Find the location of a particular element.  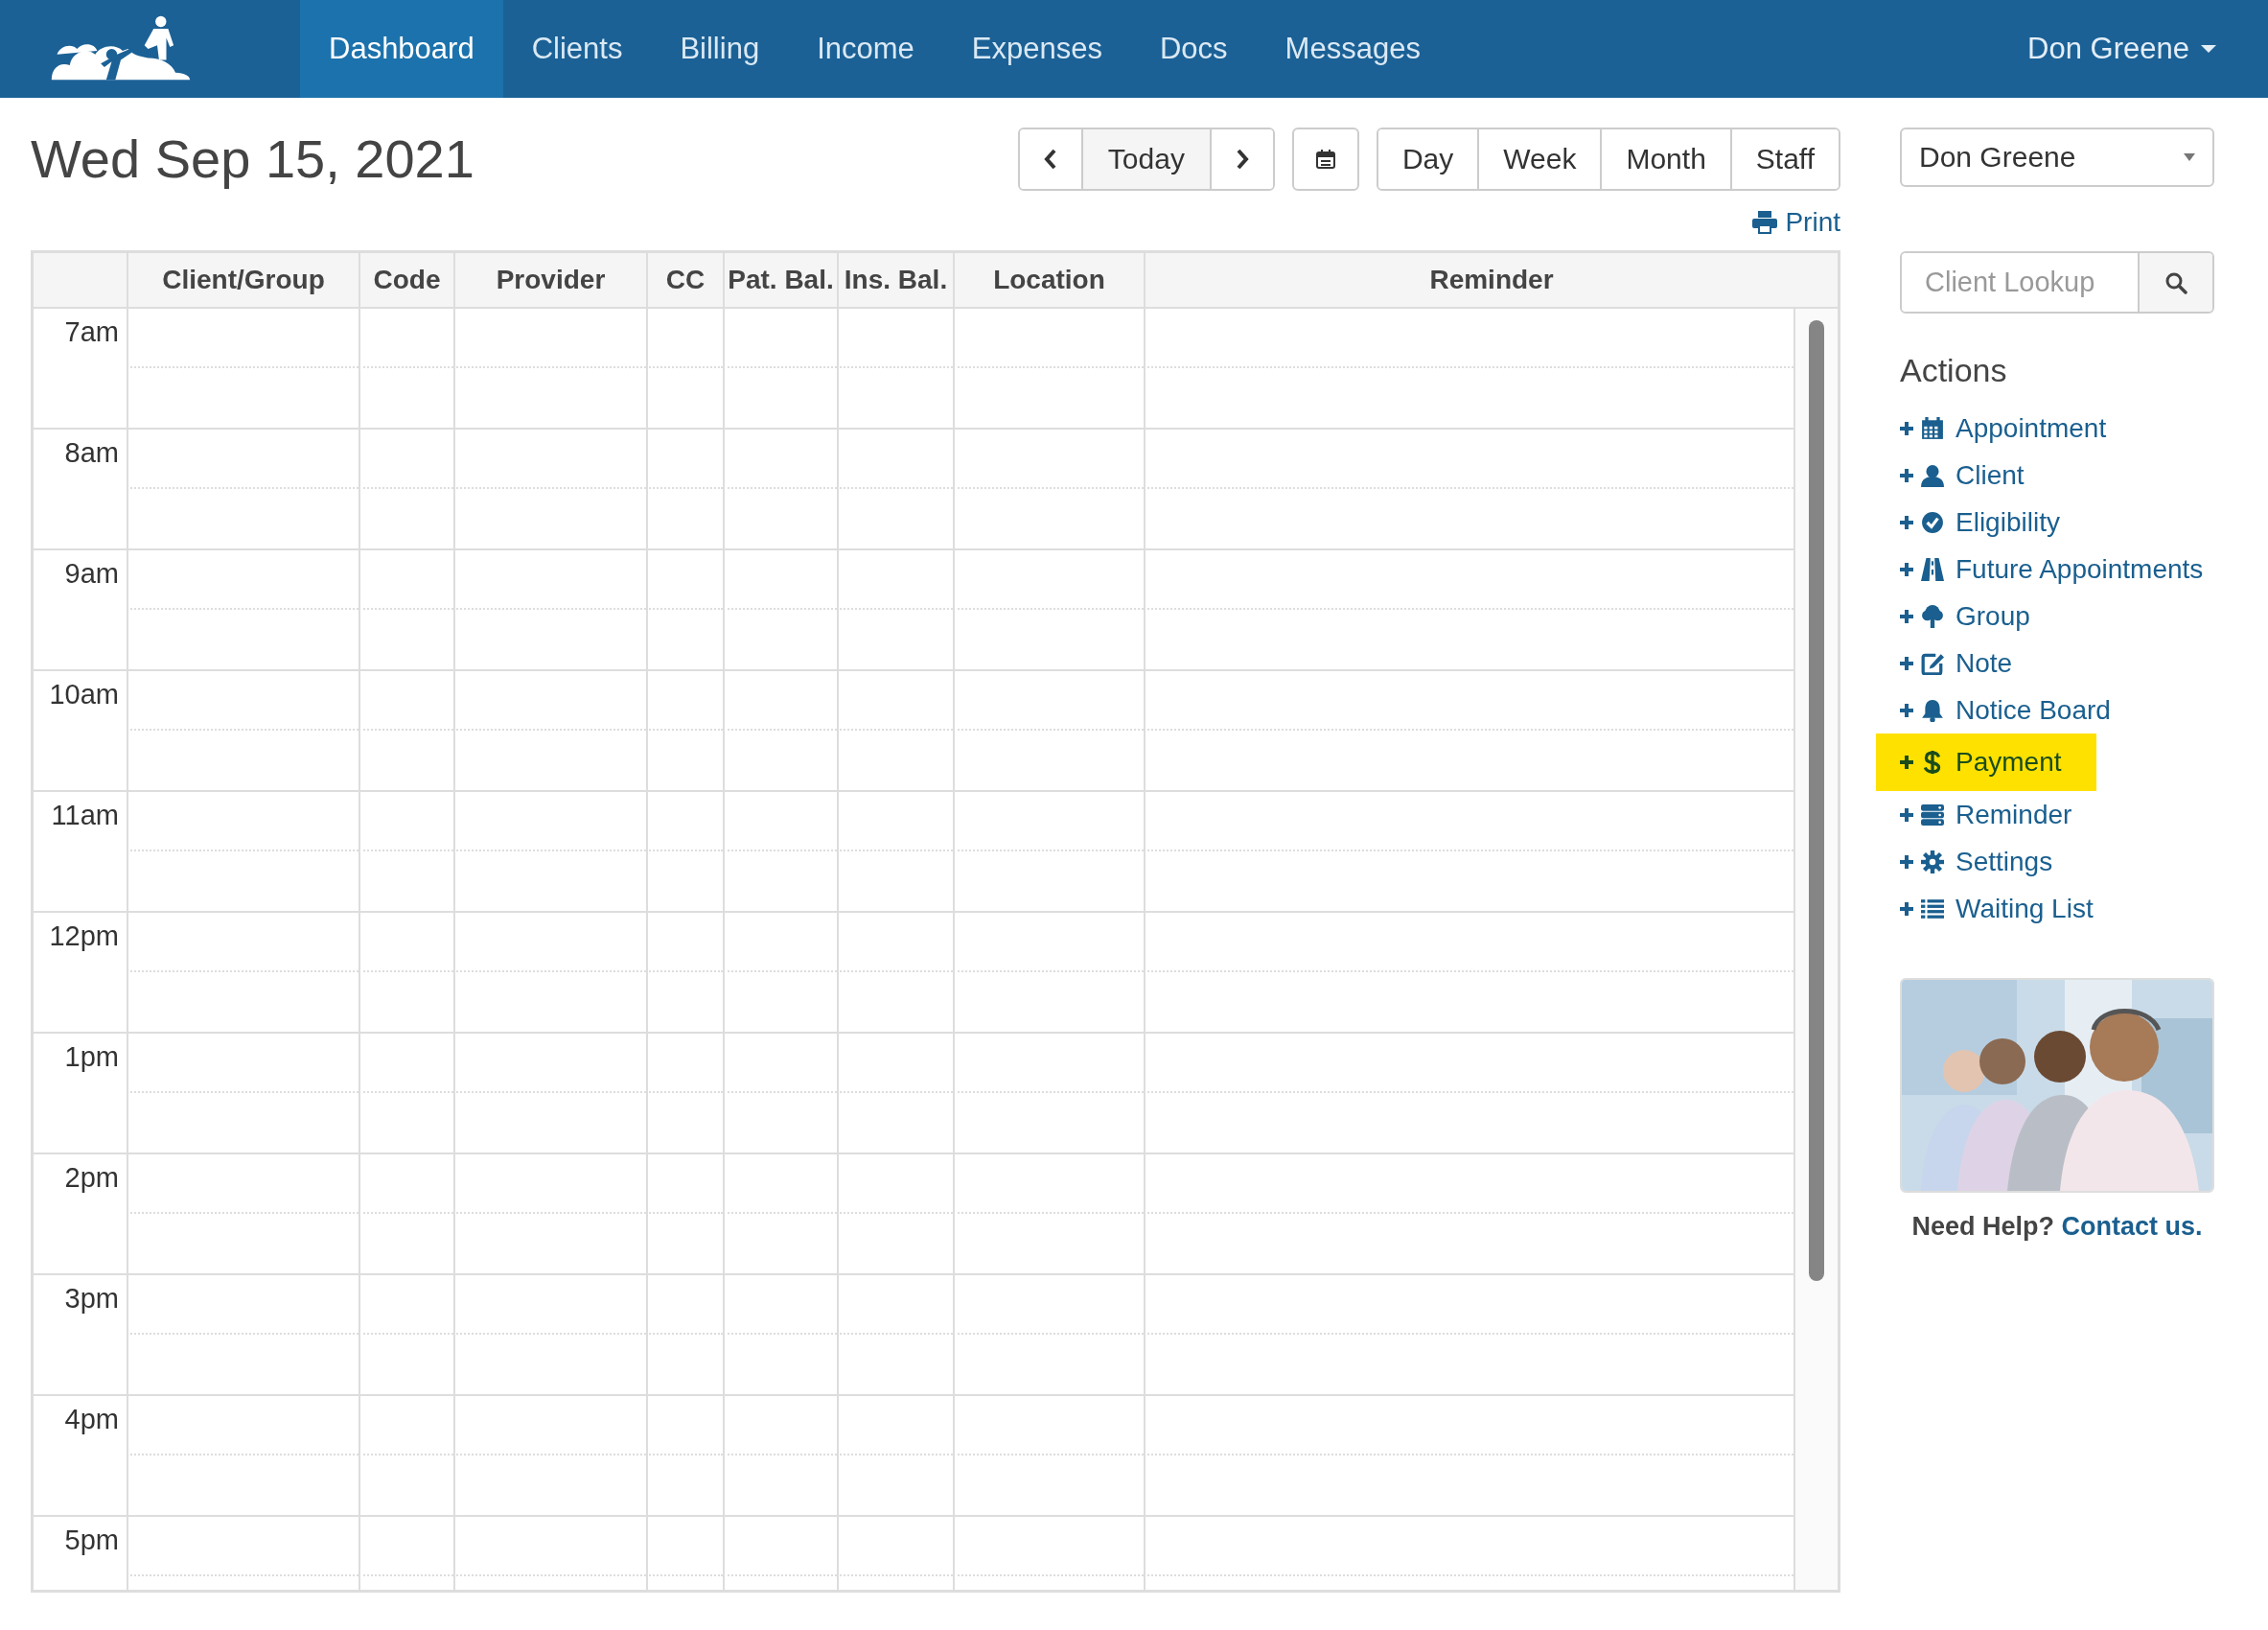

action-link: Note is located at coordinates (1946, 663).